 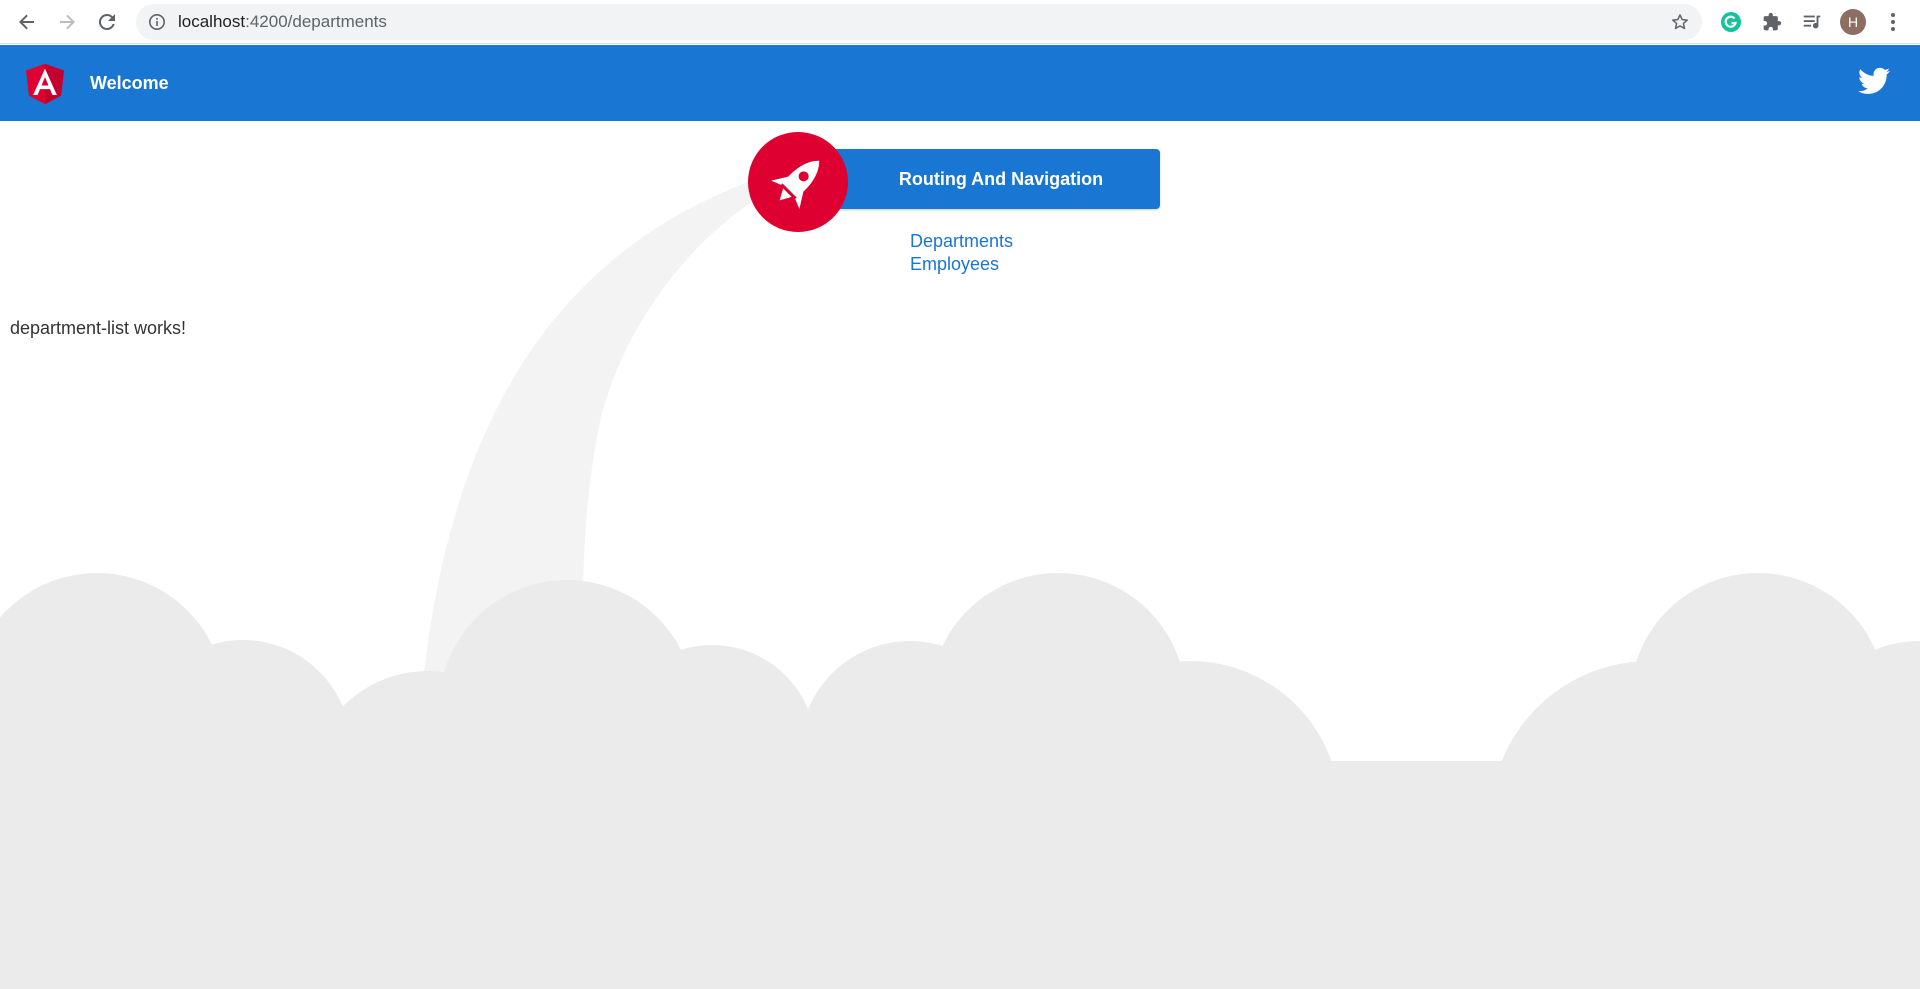 I want to click on extensions-button, so click(x=1772, y=22).